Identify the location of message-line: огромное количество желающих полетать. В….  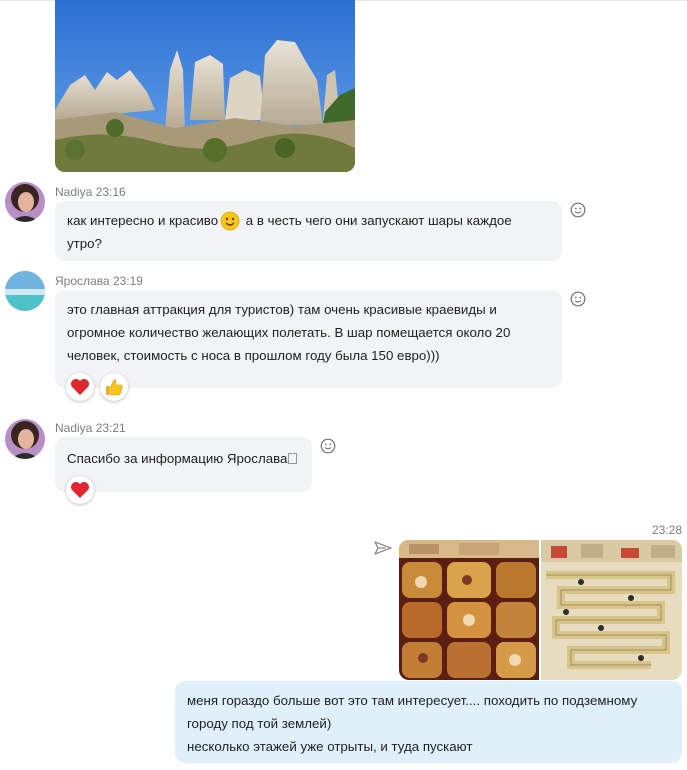
(289, 332).